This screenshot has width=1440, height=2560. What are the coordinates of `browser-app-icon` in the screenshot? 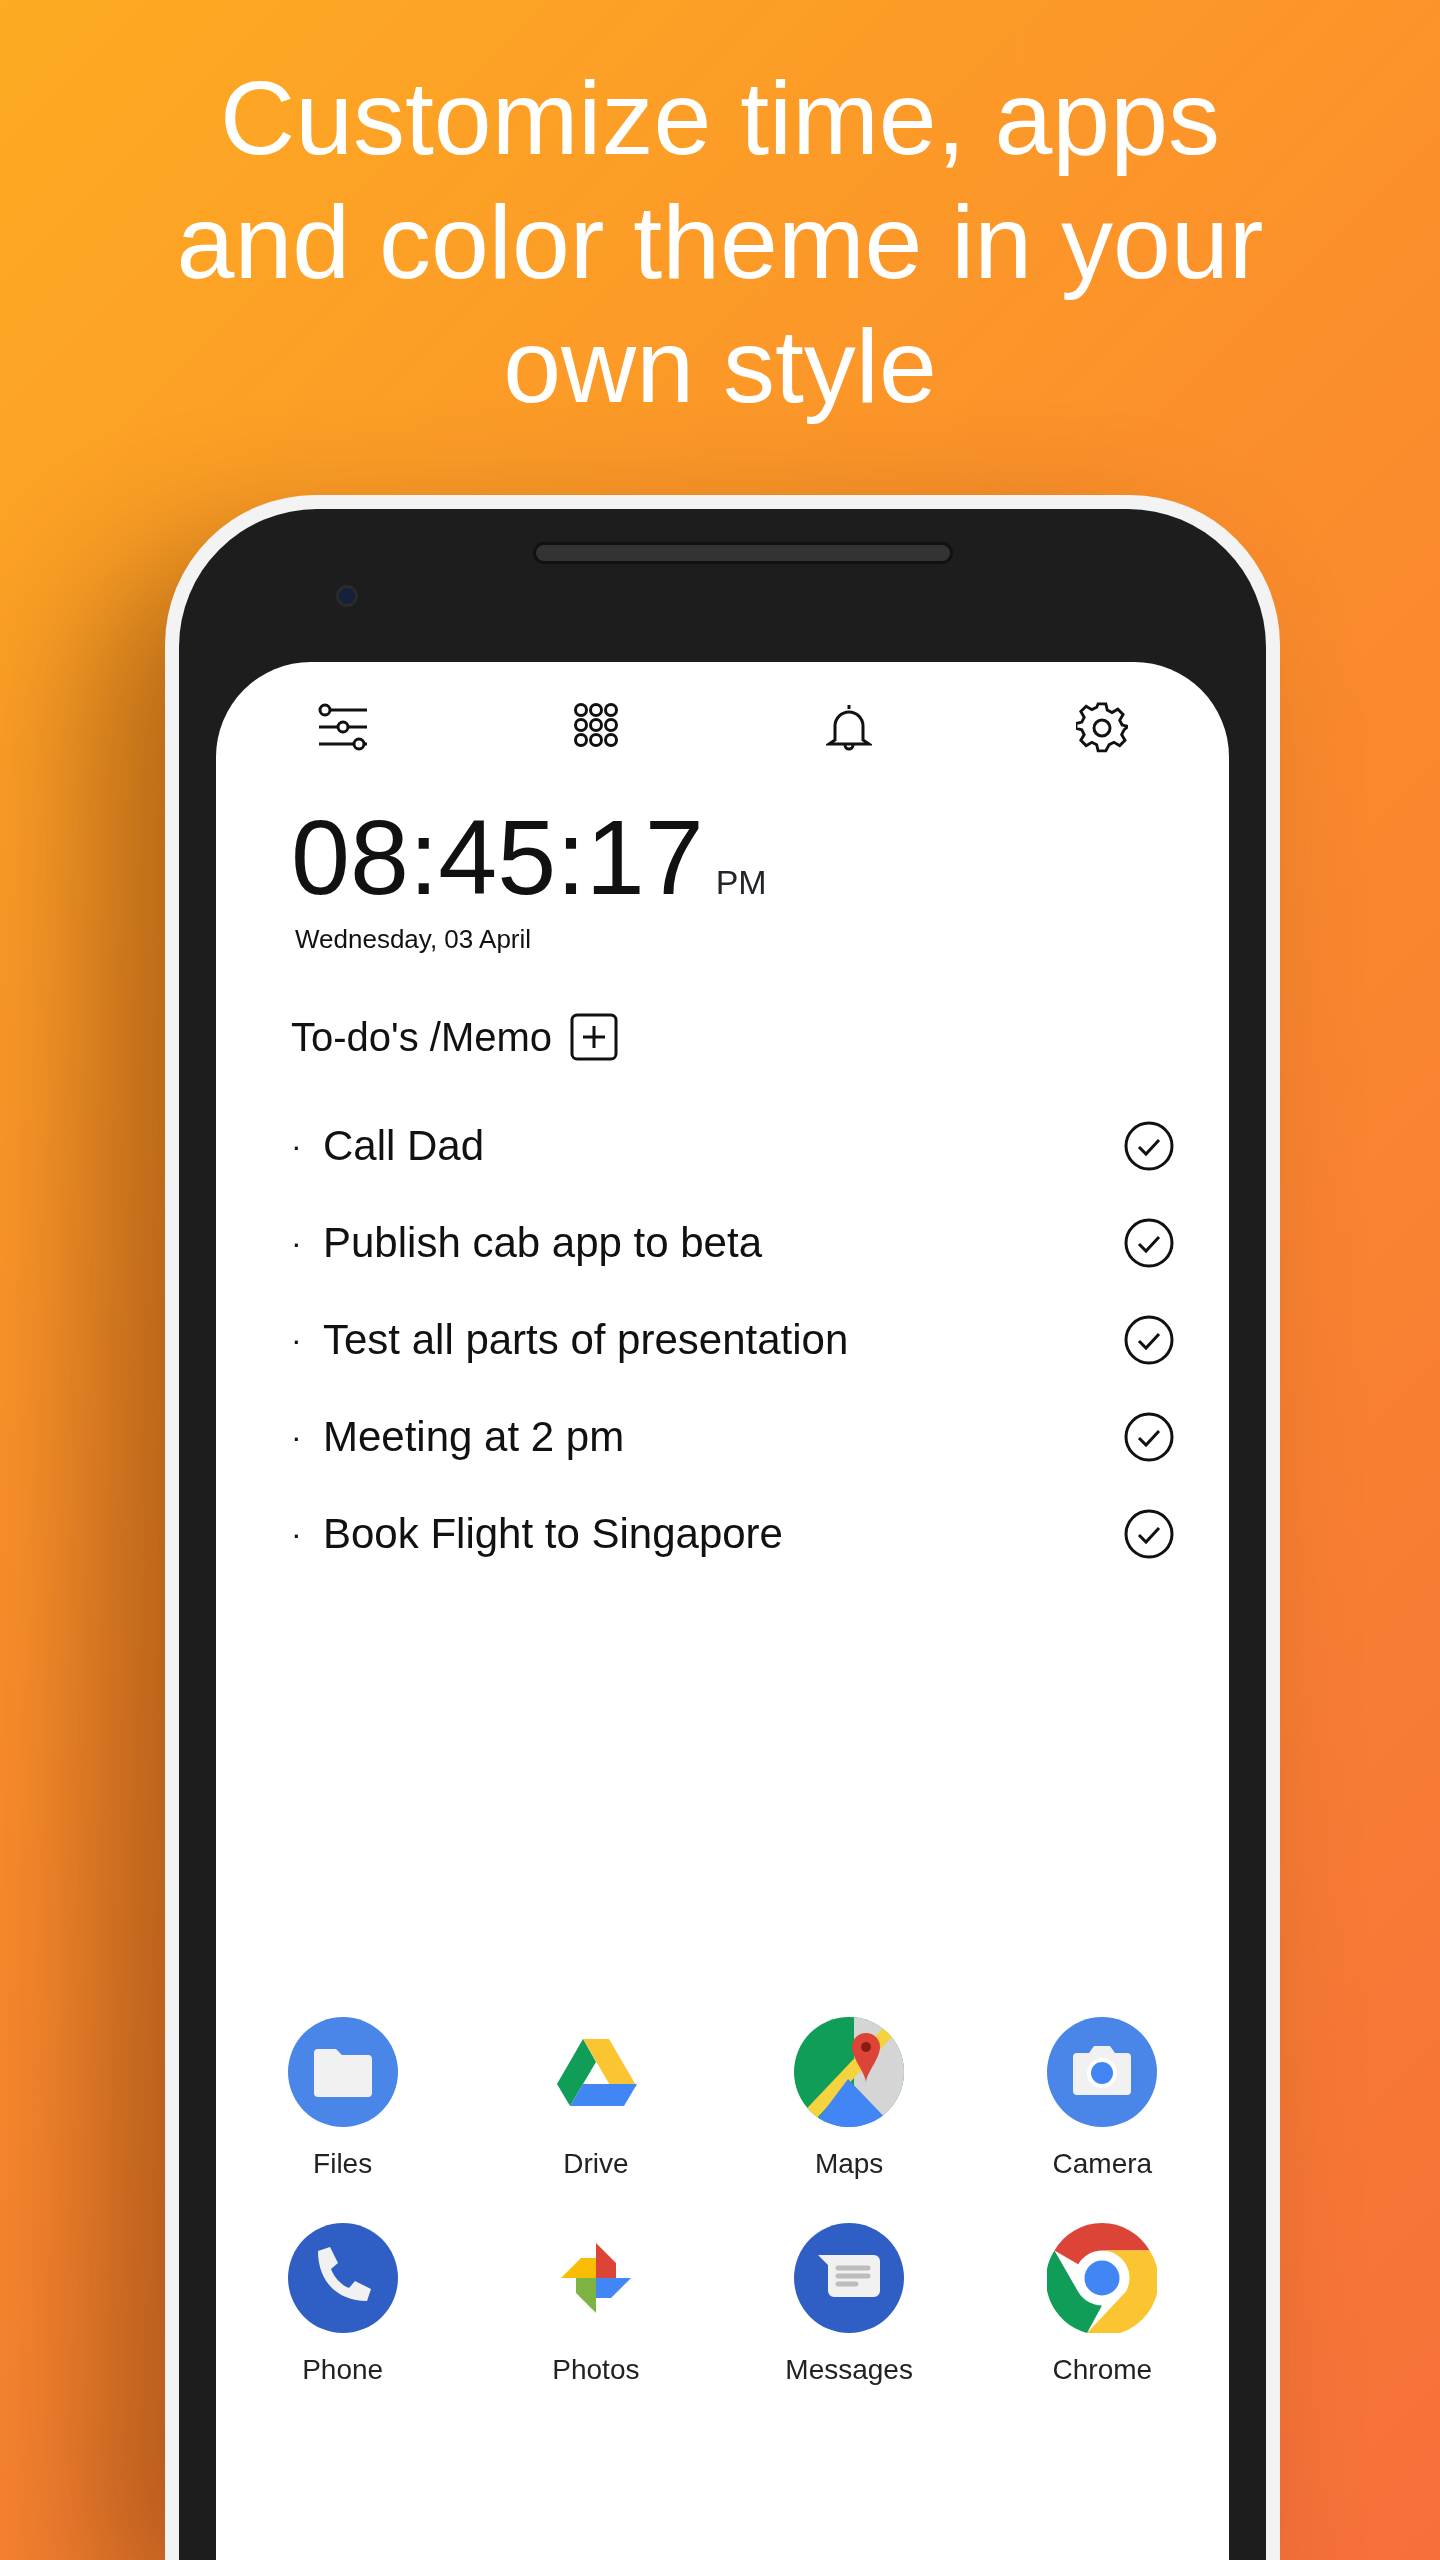 It's located at (1102, 2278).